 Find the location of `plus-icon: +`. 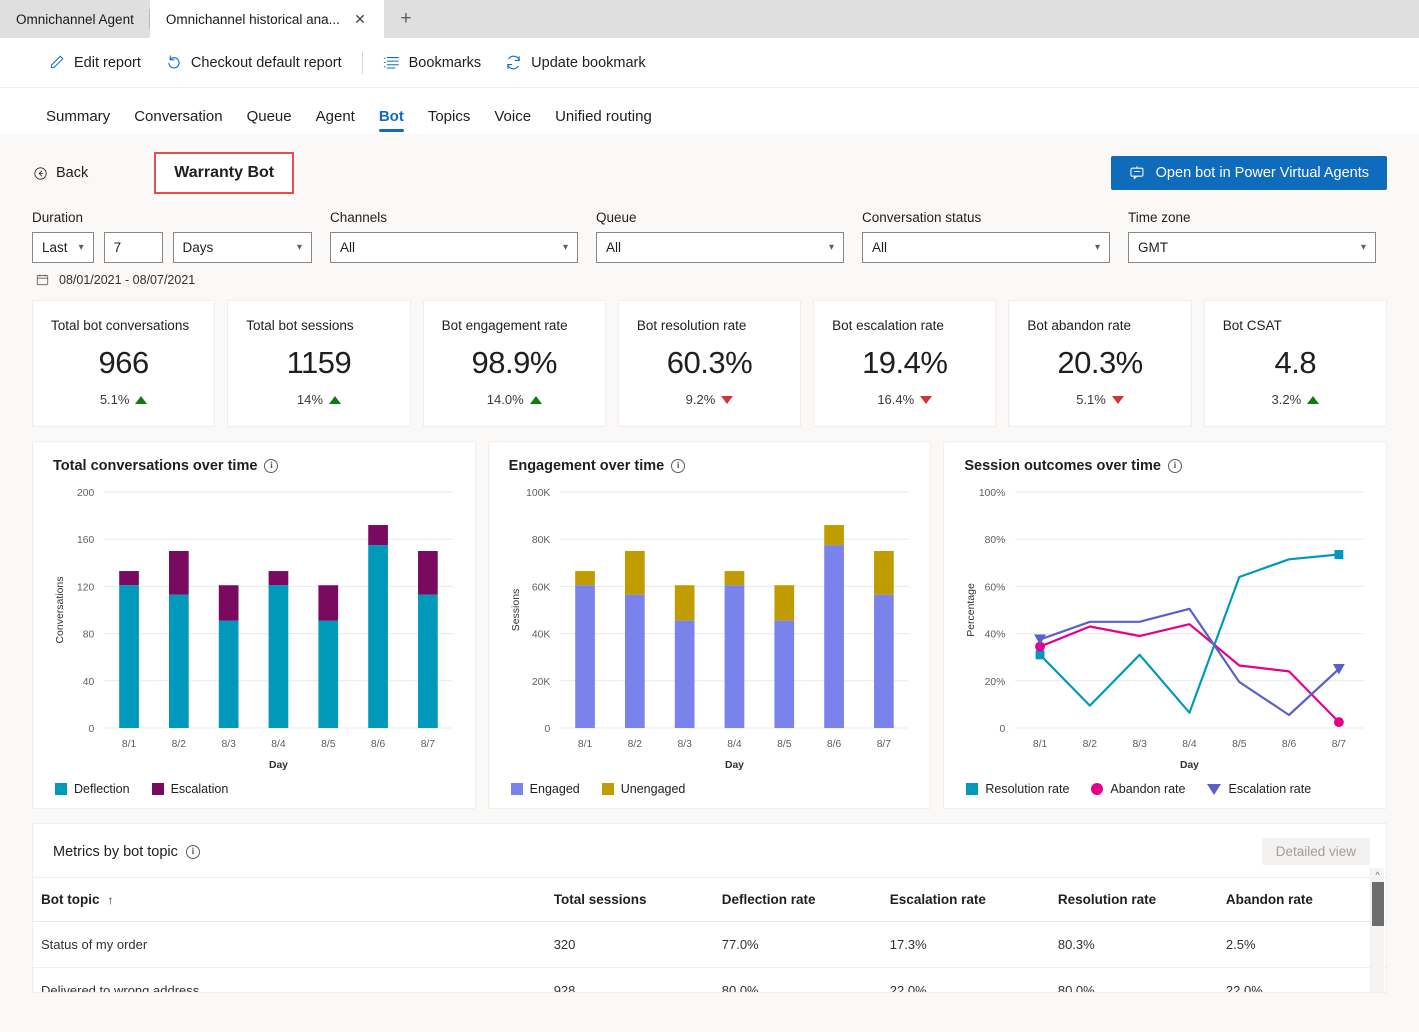

plus-icon: + is located at coordinates (406, 19).